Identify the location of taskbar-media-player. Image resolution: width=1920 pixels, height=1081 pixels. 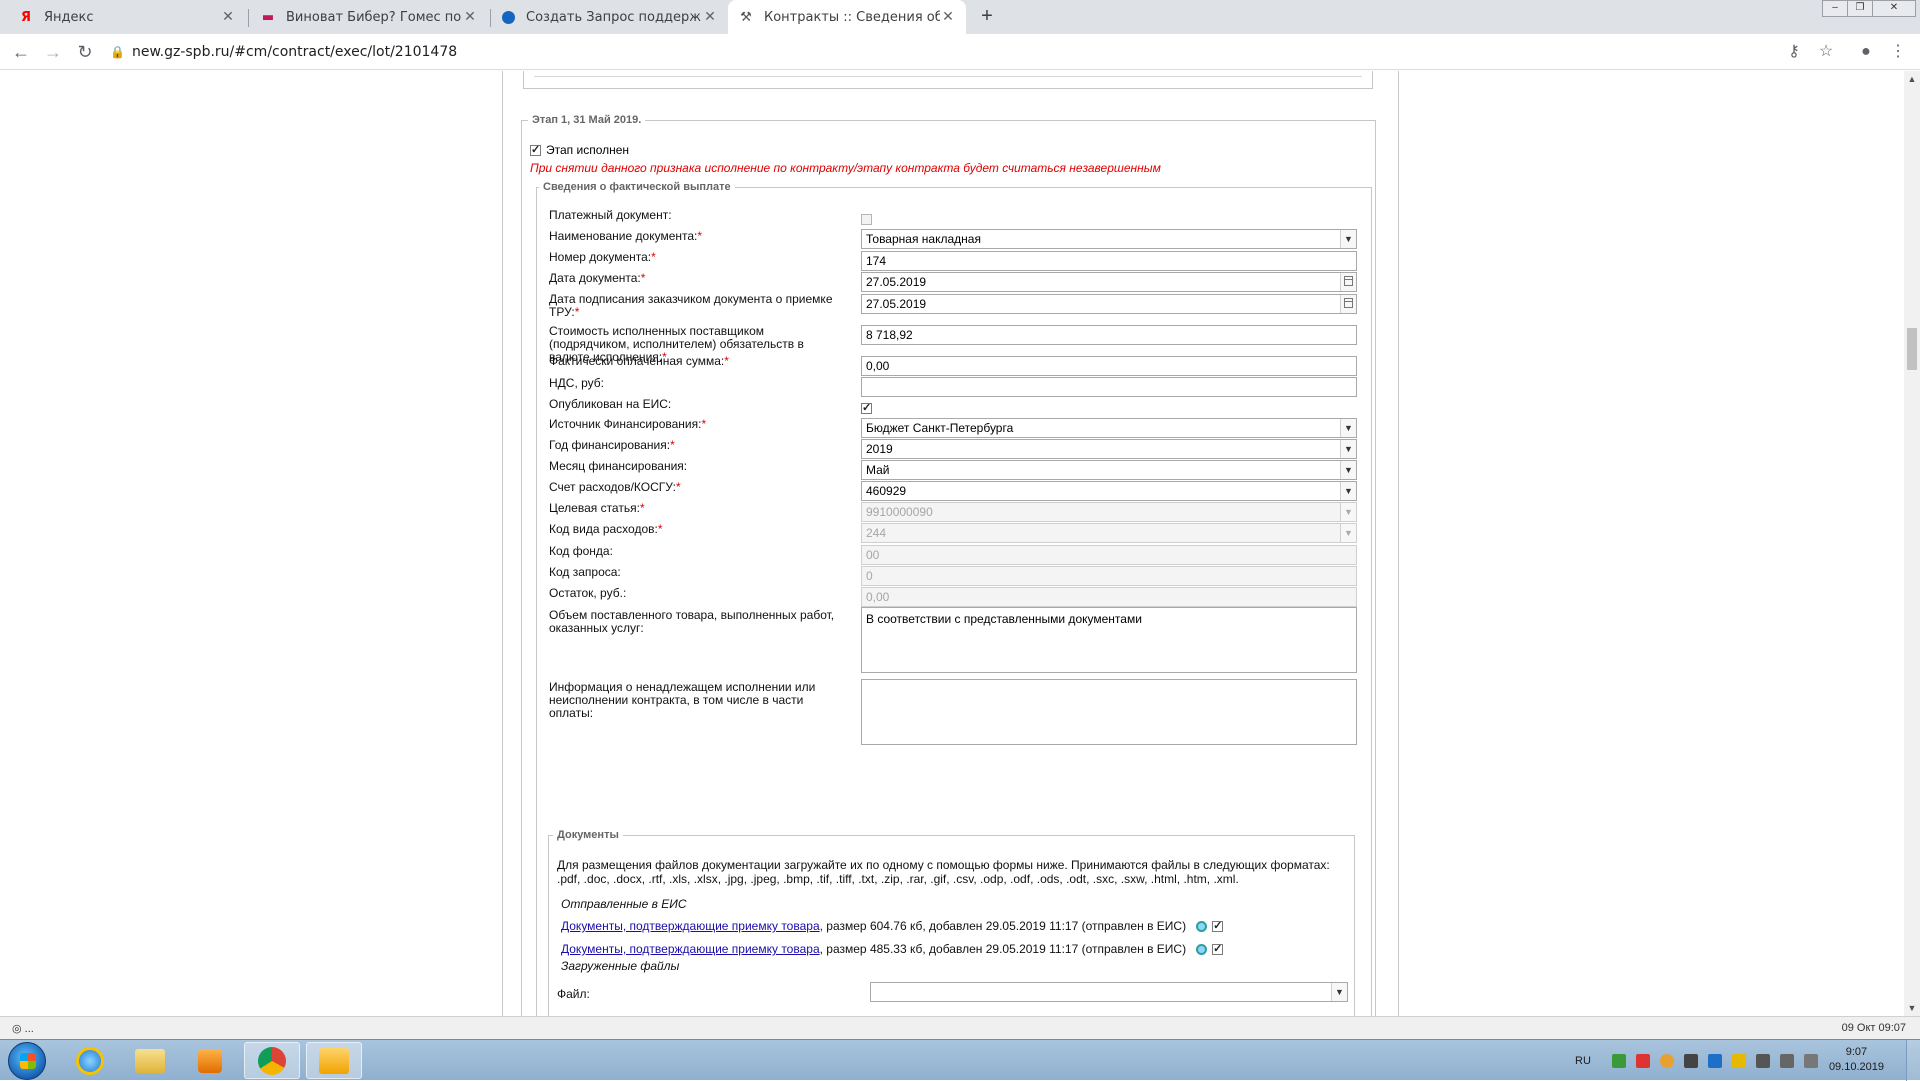
(210, 1060).